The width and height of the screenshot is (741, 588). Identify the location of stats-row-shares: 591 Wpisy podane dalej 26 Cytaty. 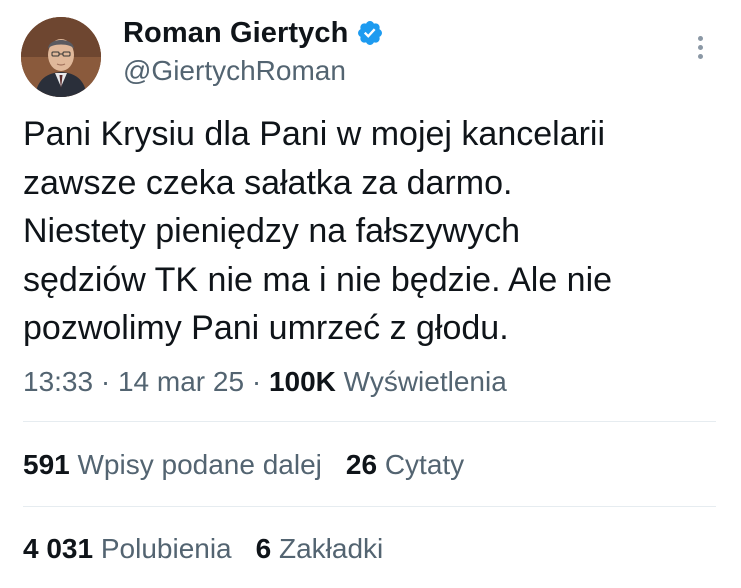
(243, 465).